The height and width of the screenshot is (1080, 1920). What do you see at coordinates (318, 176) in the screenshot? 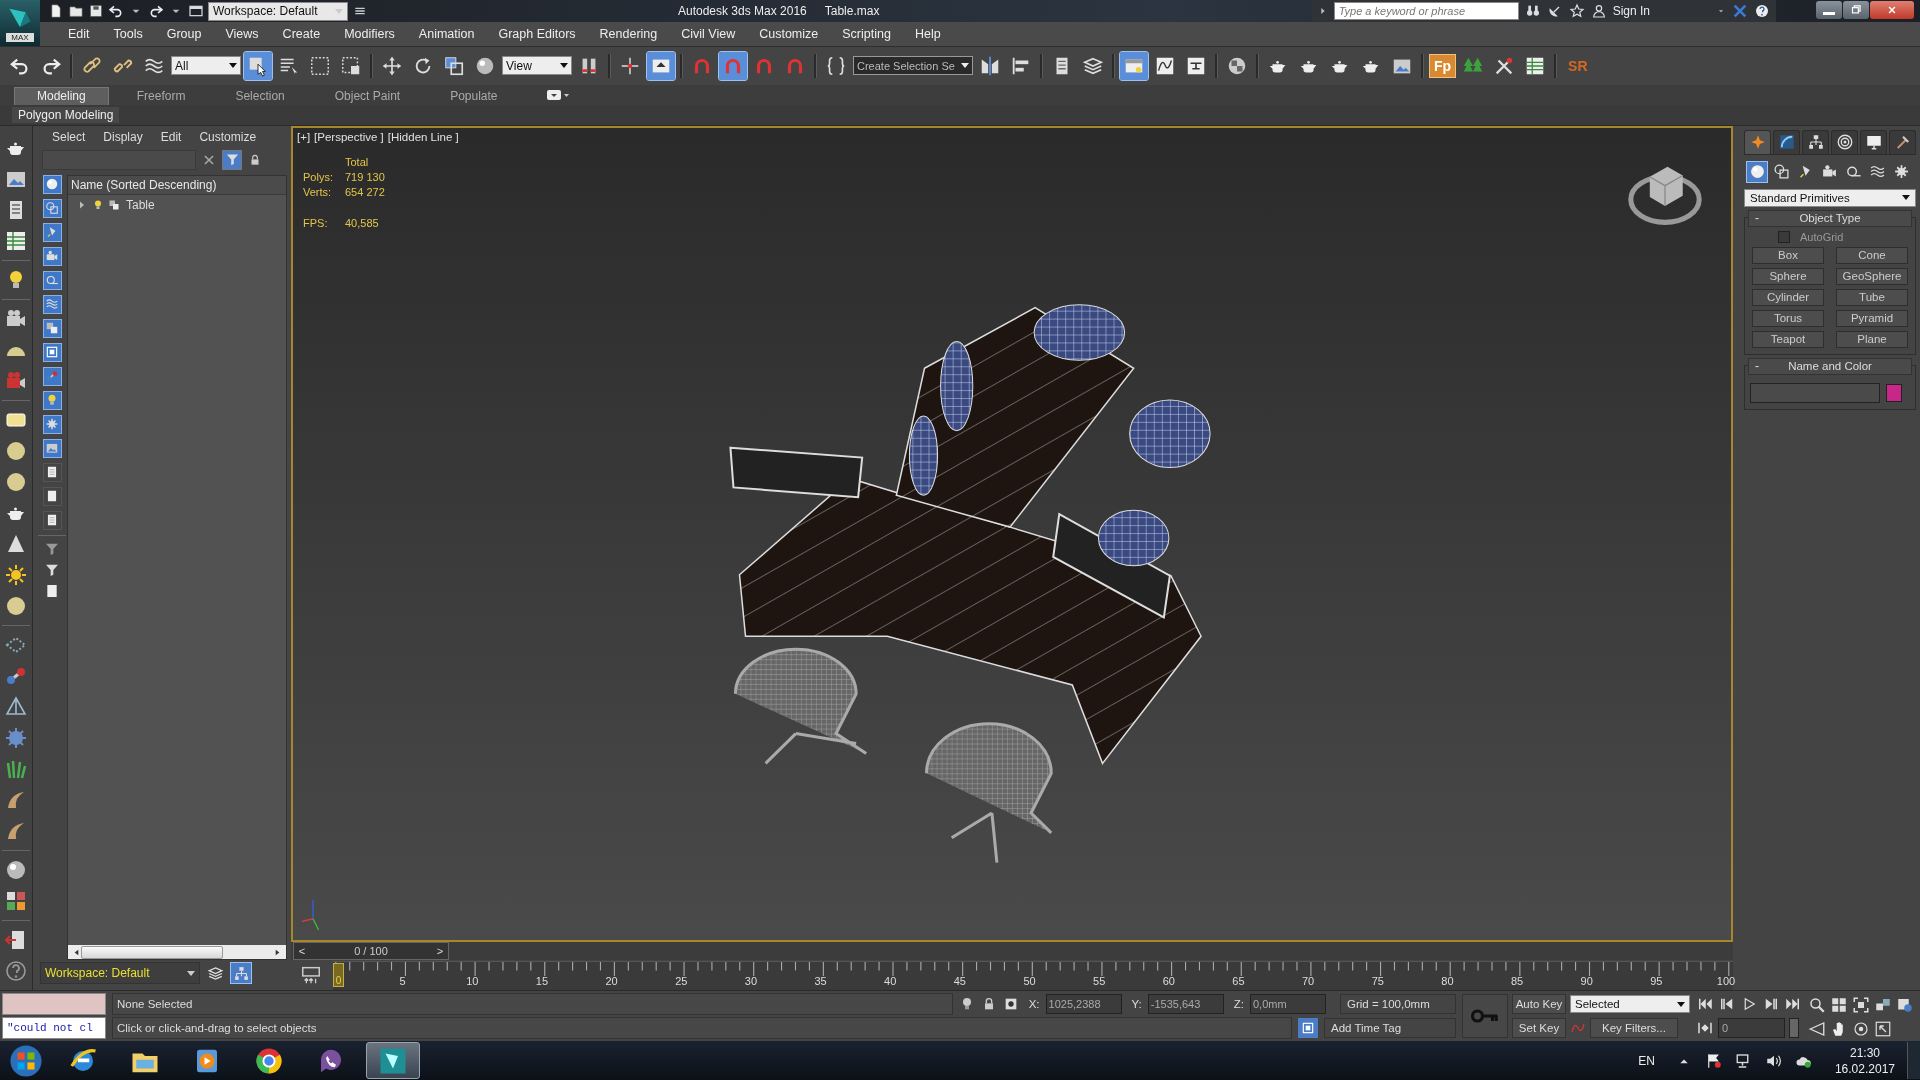
I see `stat-label: Polys:` at bounding box center [318, 176].